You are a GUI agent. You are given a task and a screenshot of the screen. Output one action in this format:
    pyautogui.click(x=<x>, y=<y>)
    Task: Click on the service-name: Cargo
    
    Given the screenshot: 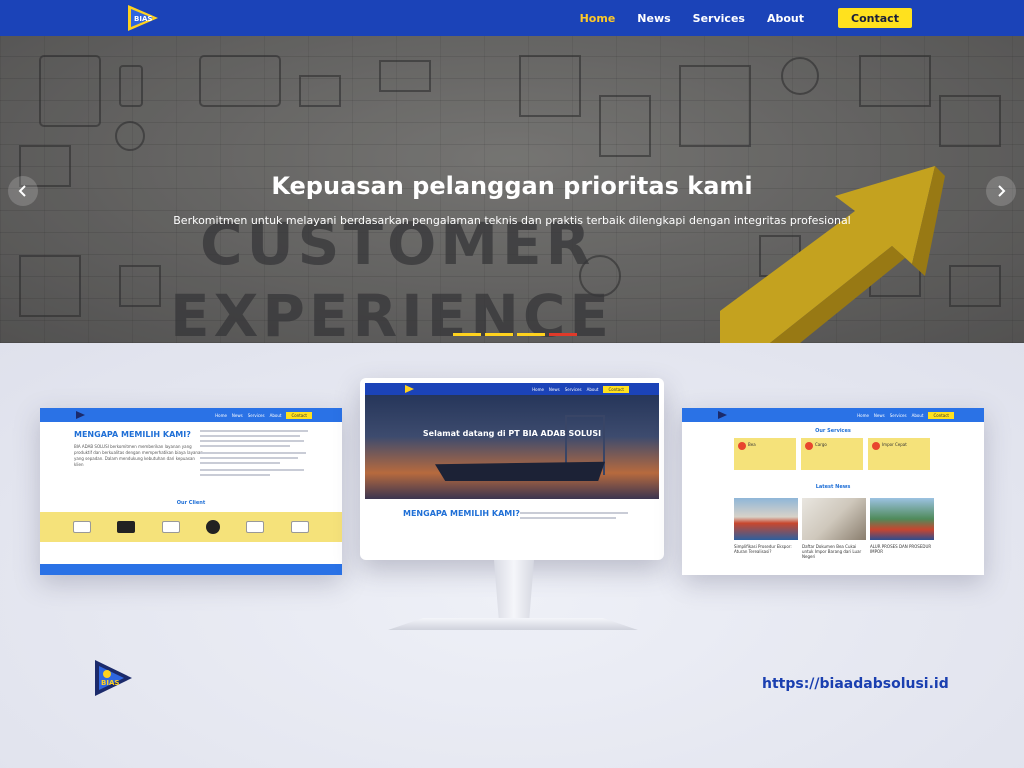 What is the action you would take?
    pyautogui.click(x=821, y=444)
    